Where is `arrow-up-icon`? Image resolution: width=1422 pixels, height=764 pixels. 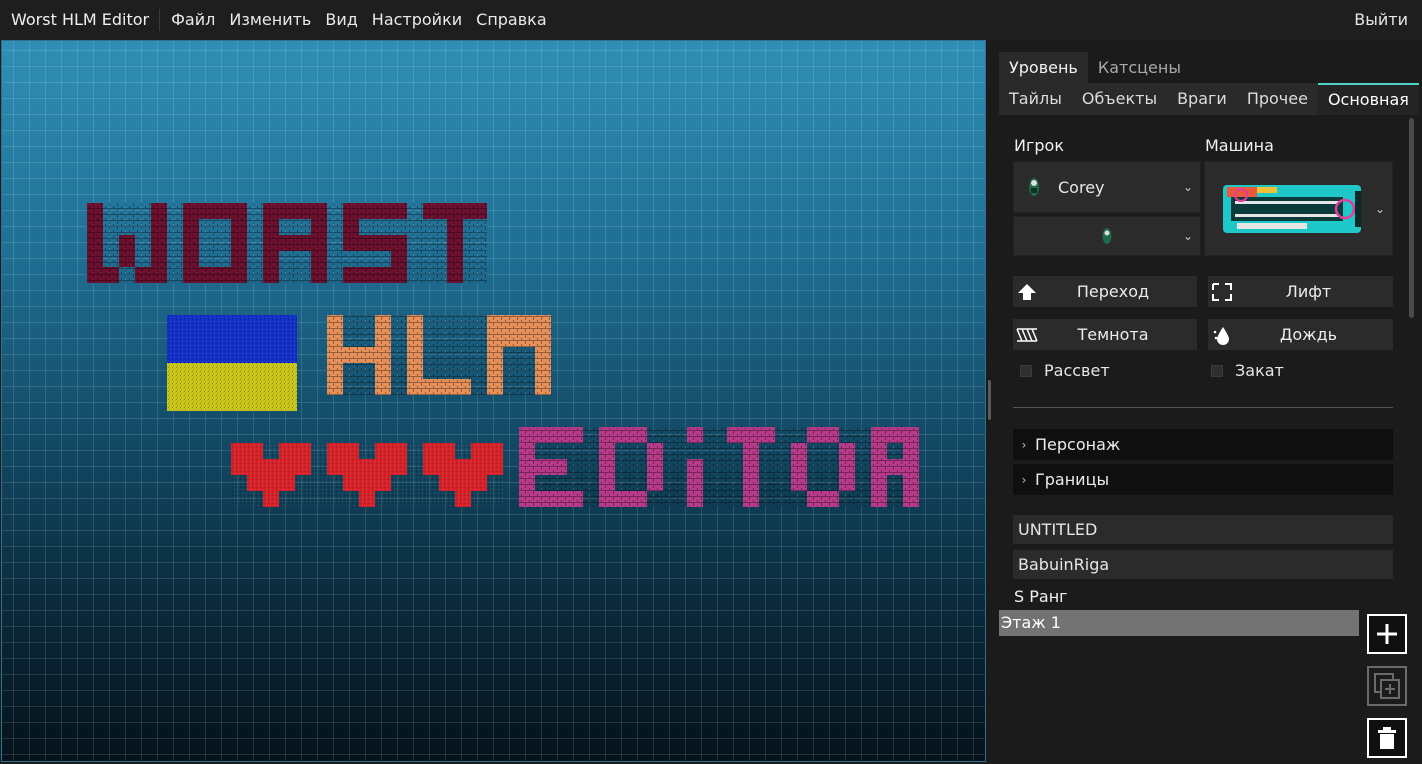
arrow-up-icon is located at coordinates (1027, 291).